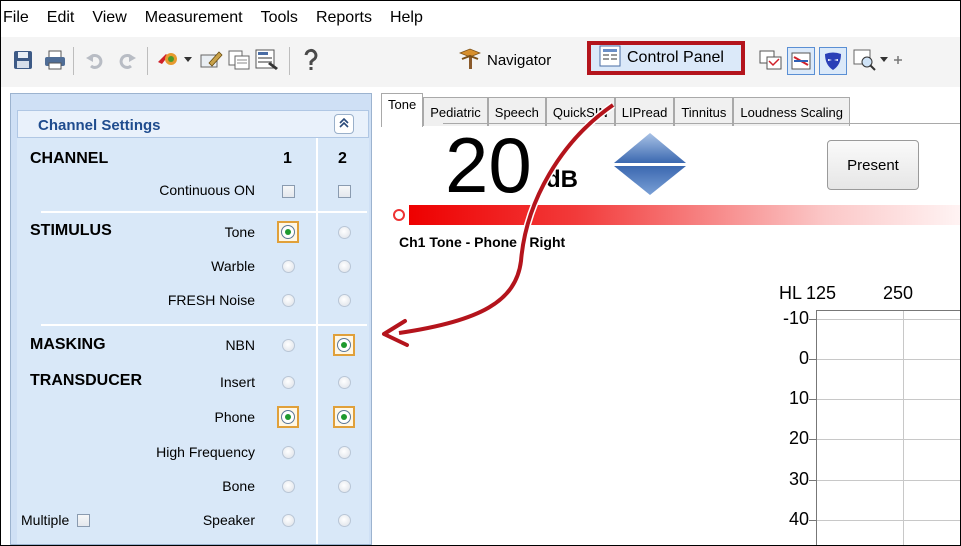 The width and height of the screenshot is (961, 546). Describe the element at coordinates (344, 382) in the screenshot. I see `insert-ch2-radio` at that location.